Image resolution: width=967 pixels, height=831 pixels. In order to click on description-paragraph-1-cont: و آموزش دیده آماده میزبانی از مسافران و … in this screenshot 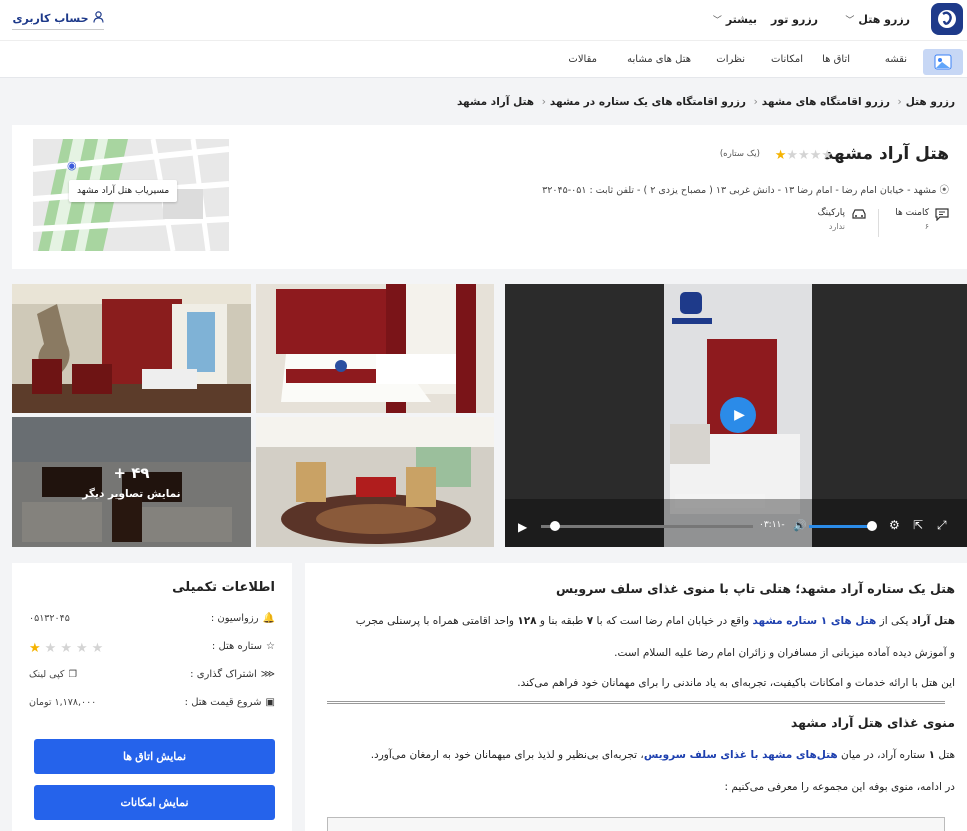, I will do `click(784, 653)`.